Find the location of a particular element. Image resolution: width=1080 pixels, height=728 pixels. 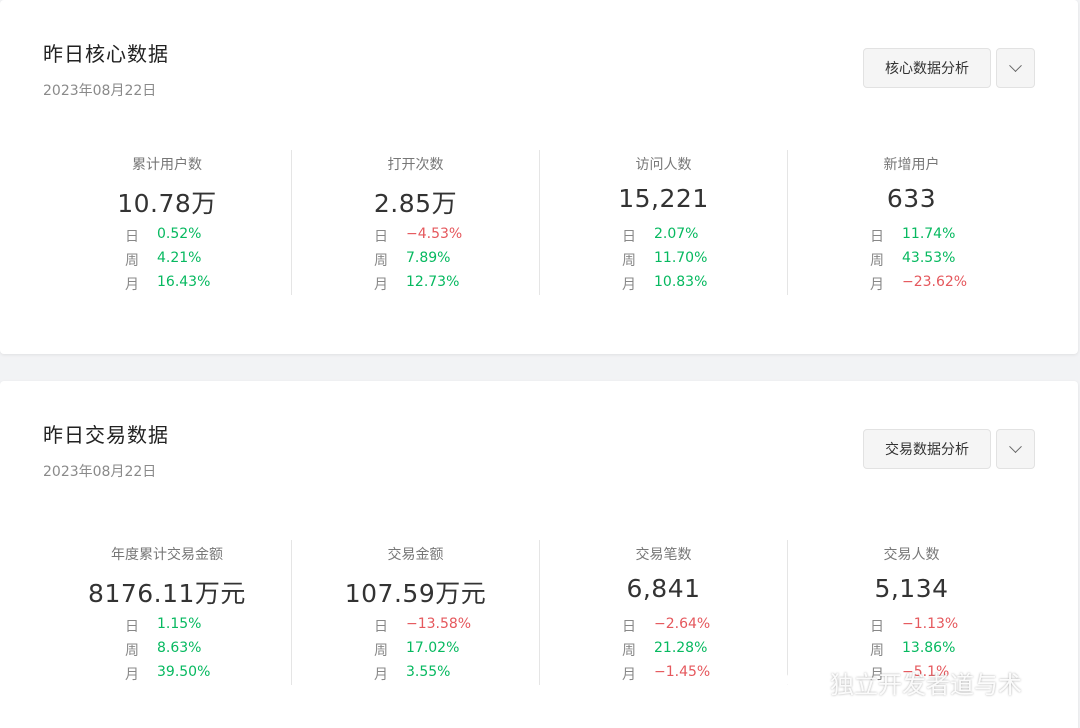

change-row: 周 21.28% is located at coordinates (663, 650).